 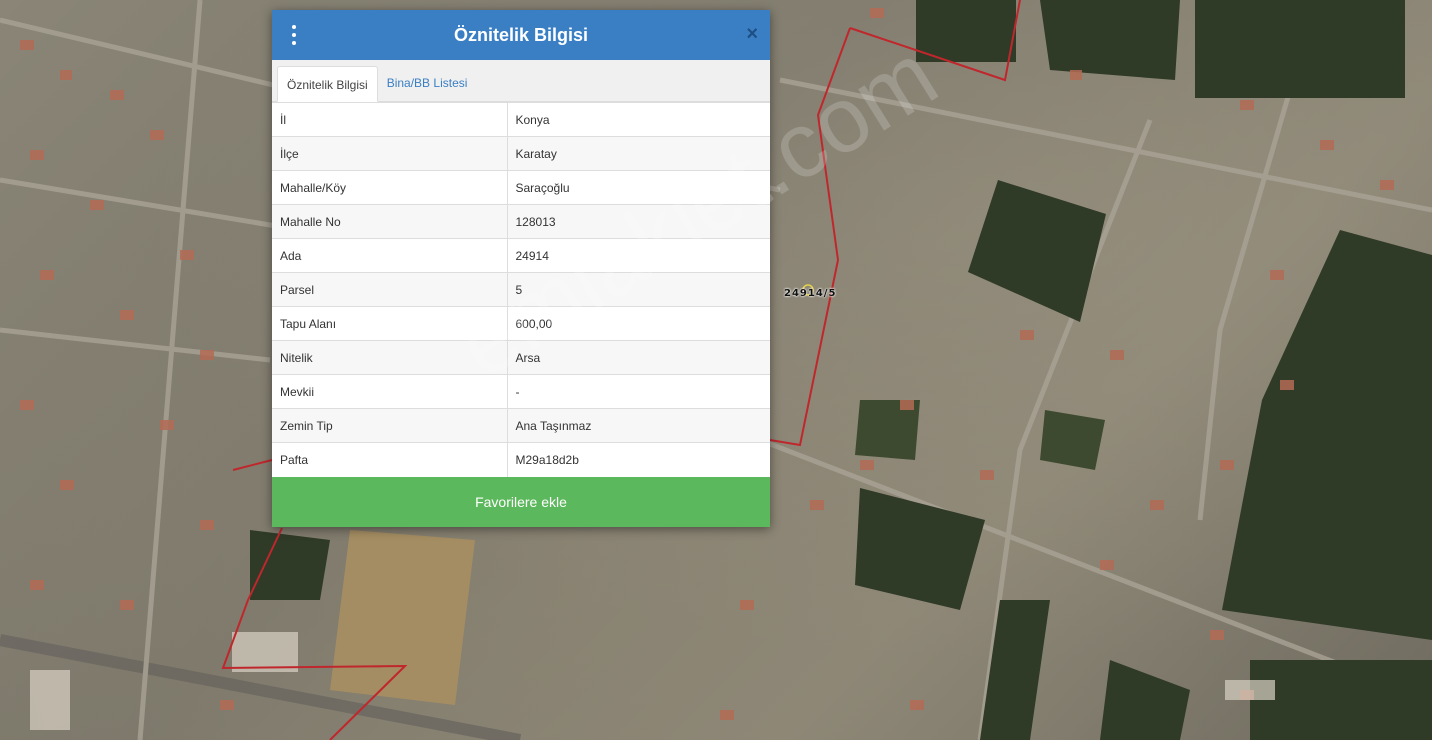 What do you see at coordinates (427, 83) in the screenshot?
I see `tab-building-list: Bina/BB Listesi` at bounding box center [427, 83].